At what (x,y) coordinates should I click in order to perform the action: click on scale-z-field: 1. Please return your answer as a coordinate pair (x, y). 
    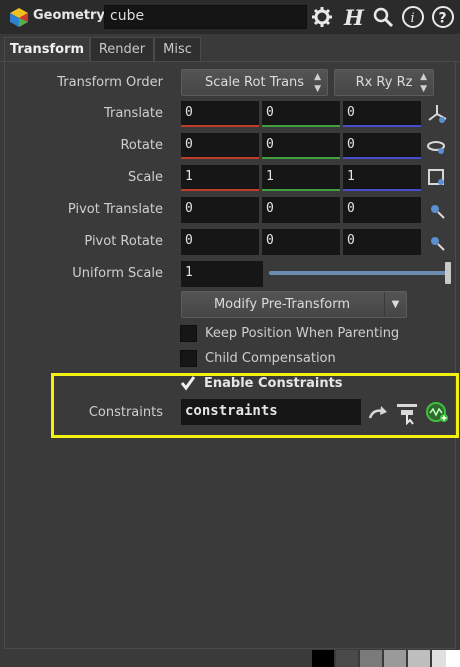
    Looking at the image, I should click on (382, 178).